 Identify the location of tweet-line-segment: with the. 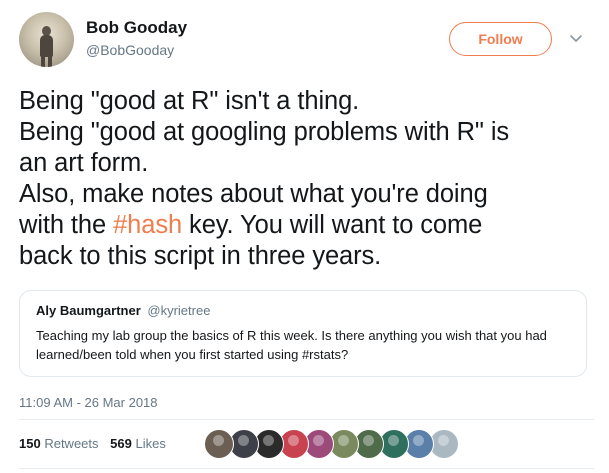
(66, 225).